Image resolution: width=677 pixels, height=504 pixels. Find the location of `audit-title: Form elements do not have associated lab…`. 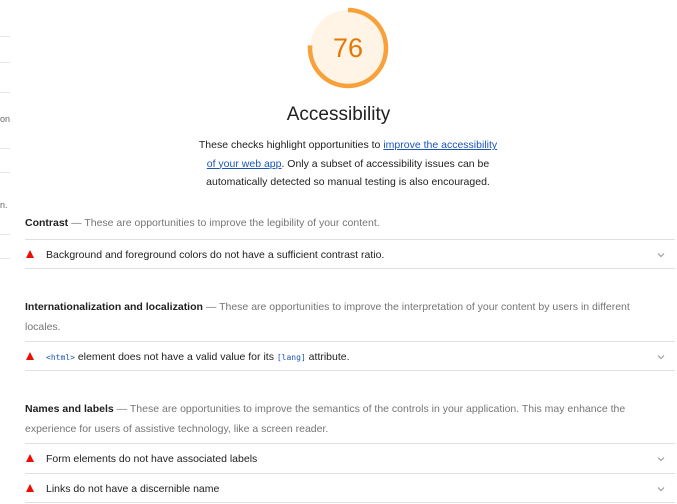

audit-title: Form elements do not have associated lab… is located at coordinates (152, 459).